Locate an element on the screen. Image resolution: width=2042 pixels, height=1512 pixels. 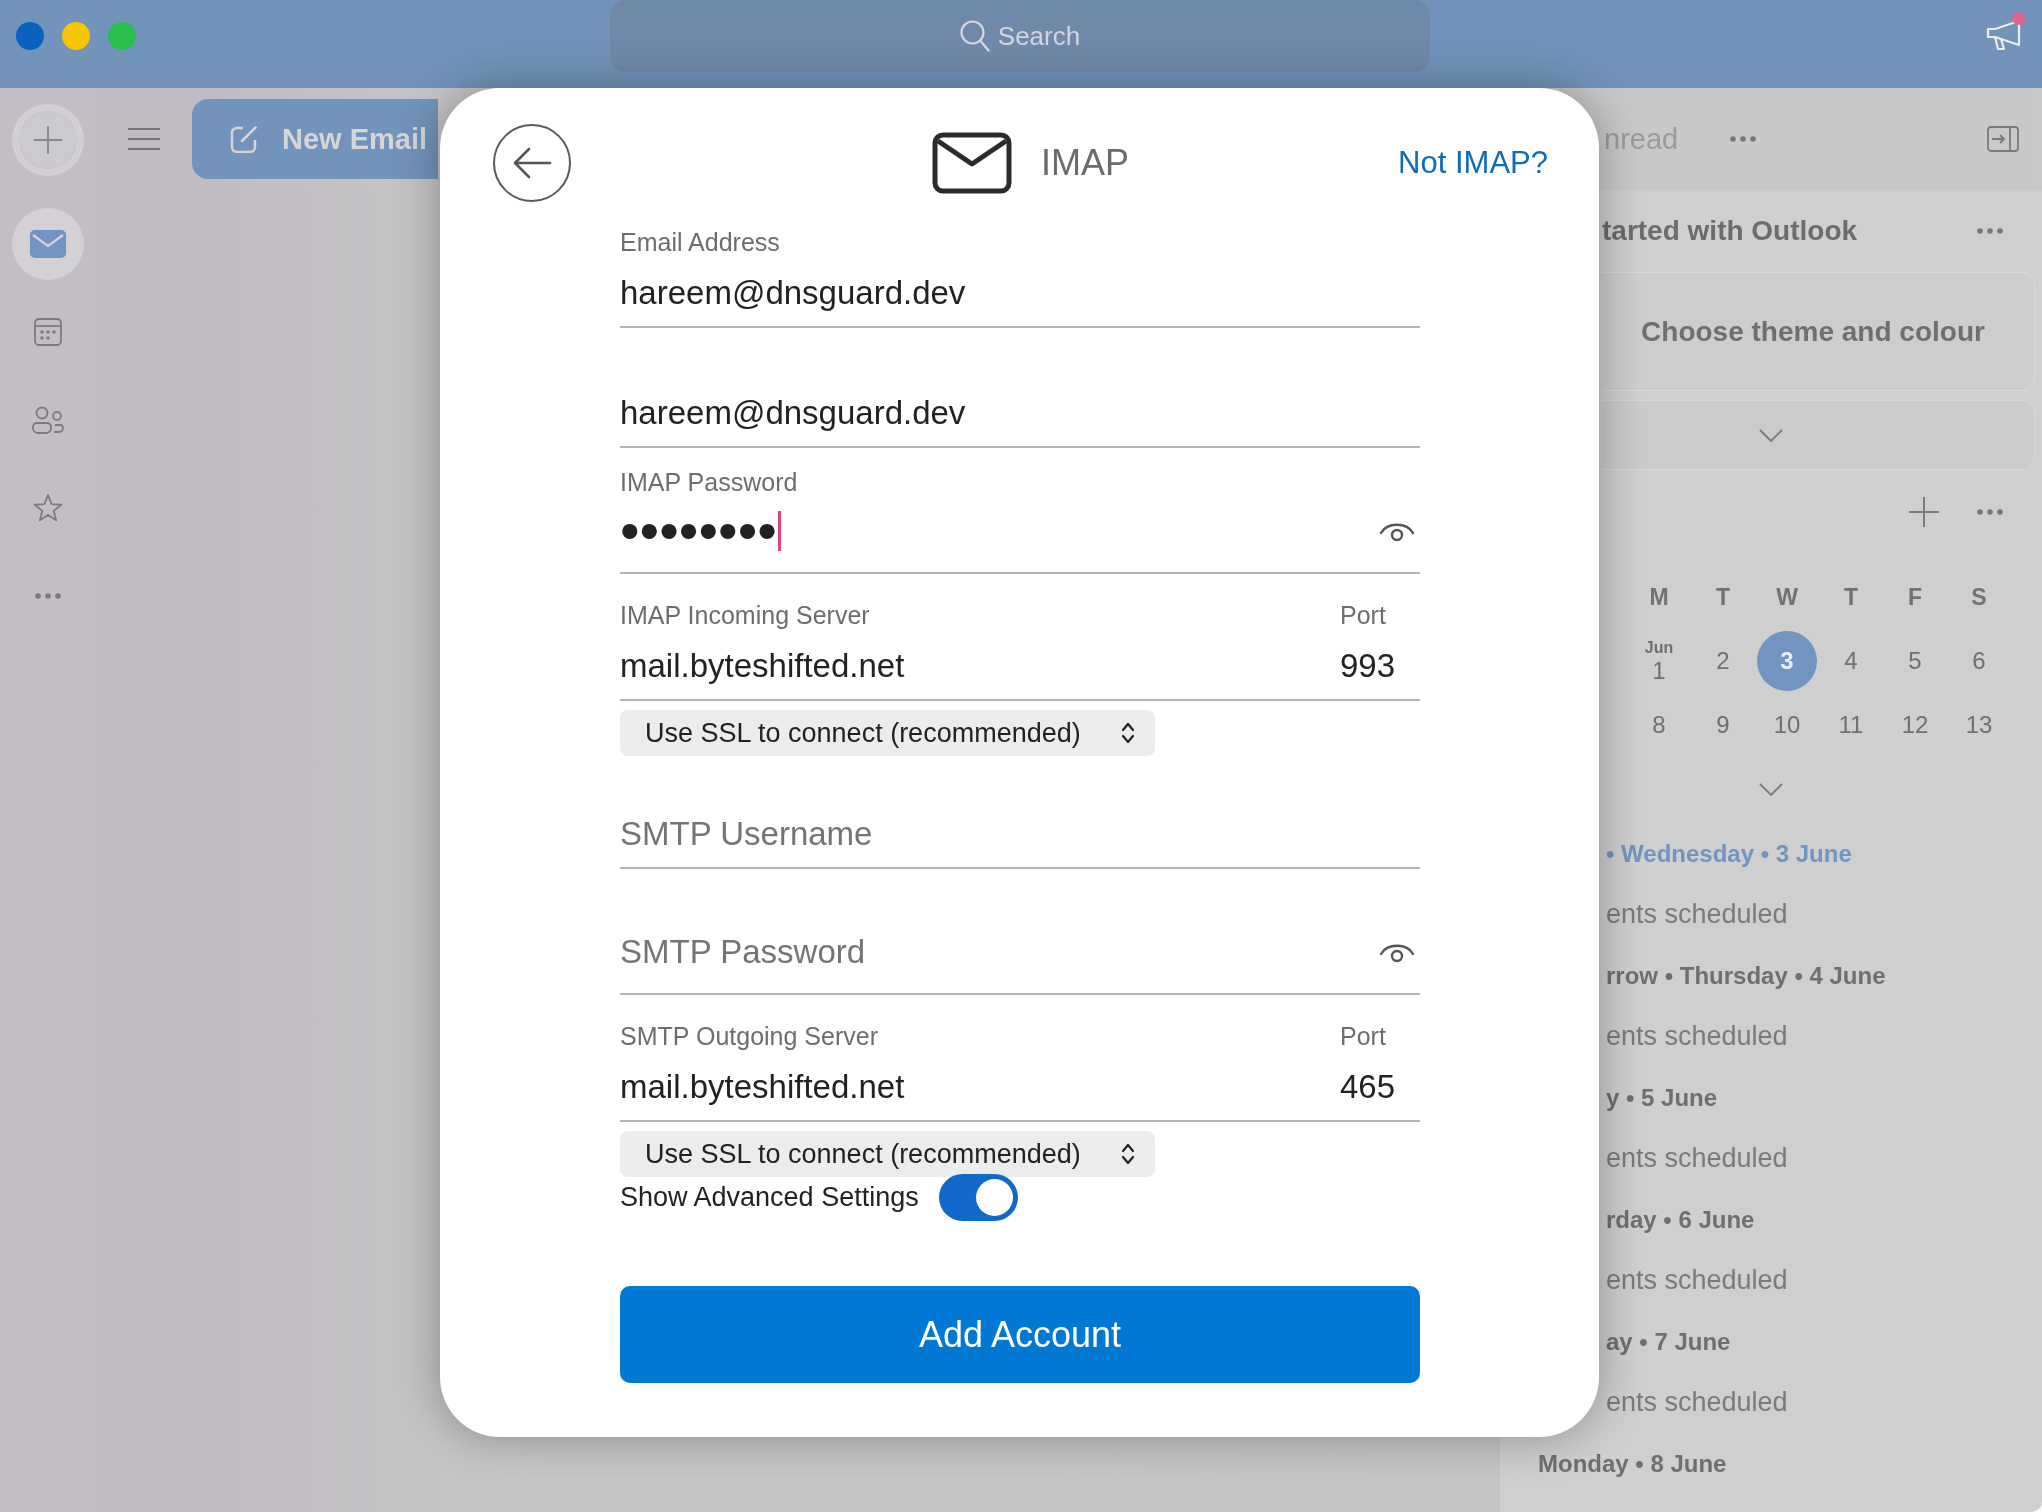
calendar-day: 12 is located at coordinates (1915, 725).